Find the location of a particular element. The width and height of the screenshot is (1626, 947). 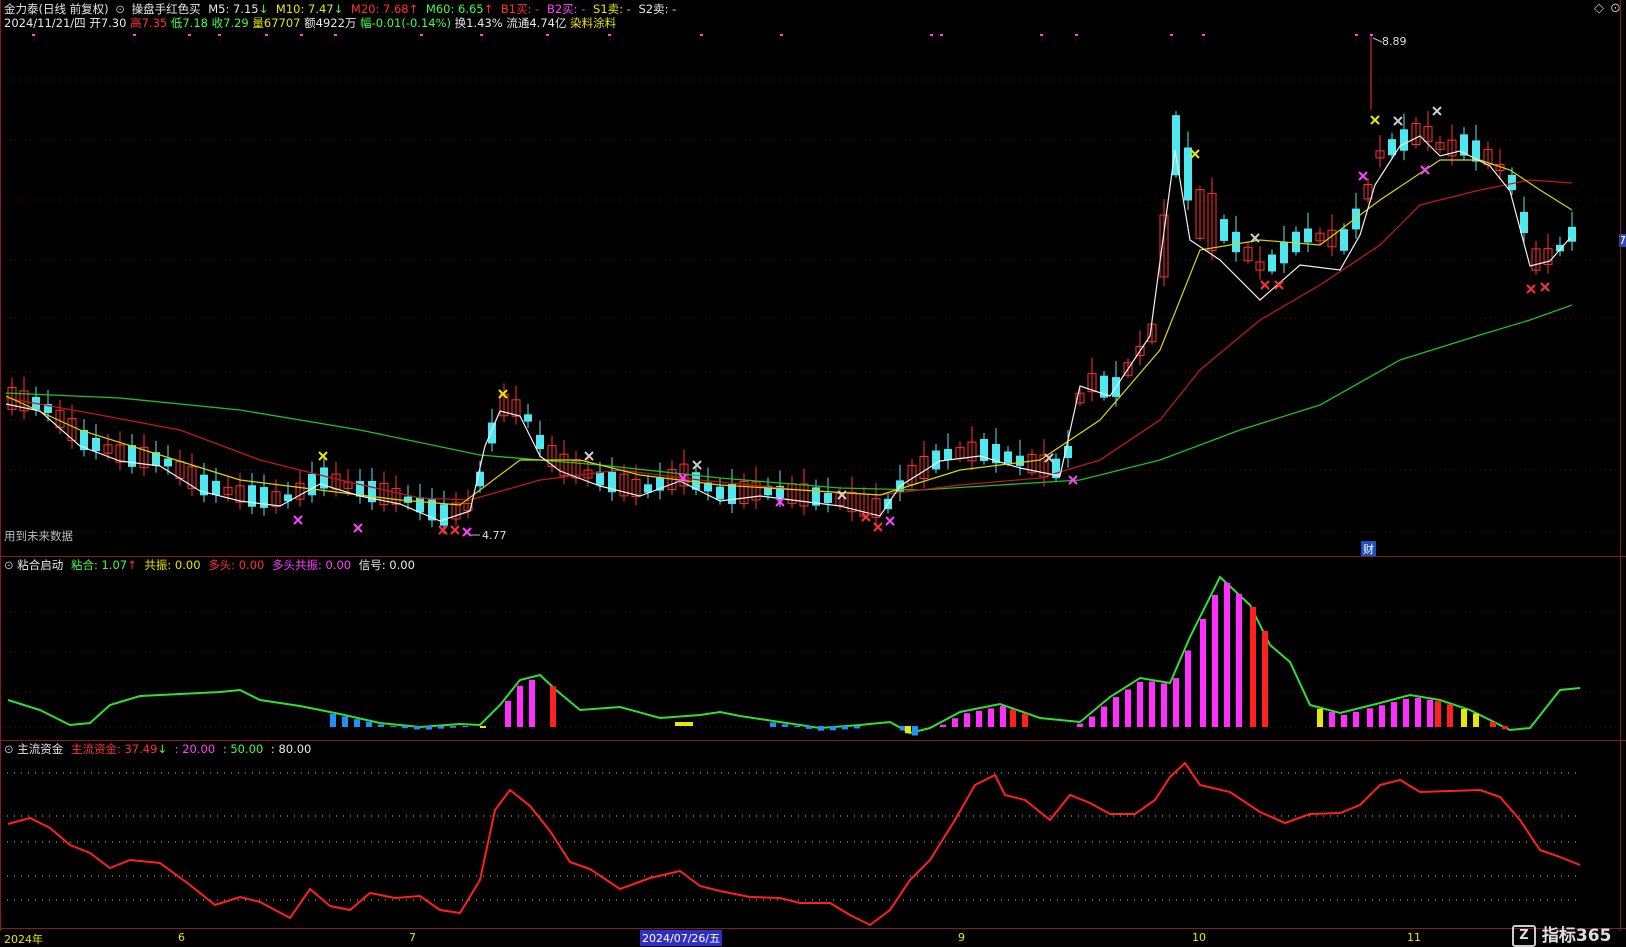

date-label-year: 2024年 is located at coordinates (23, 939).